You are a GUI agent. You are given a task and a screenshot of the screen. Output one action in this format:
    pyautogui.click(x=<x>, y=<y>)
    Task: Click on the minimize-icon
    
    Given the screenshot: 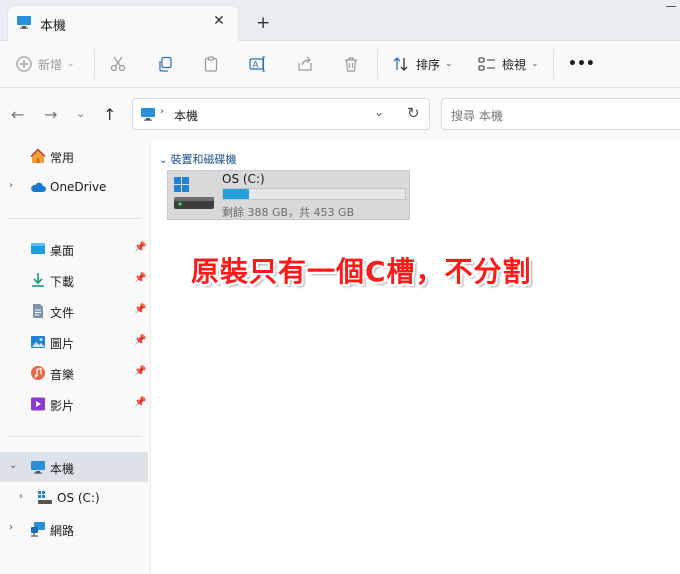 What is the action you would take?
    pyautogui.click(x=671, y=6)
    